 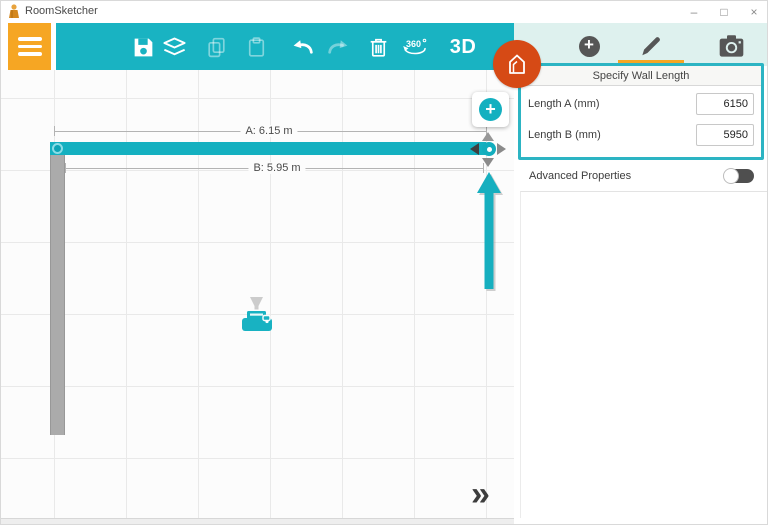 I want to click on camera-position-marker, so click(x=257, y=319).